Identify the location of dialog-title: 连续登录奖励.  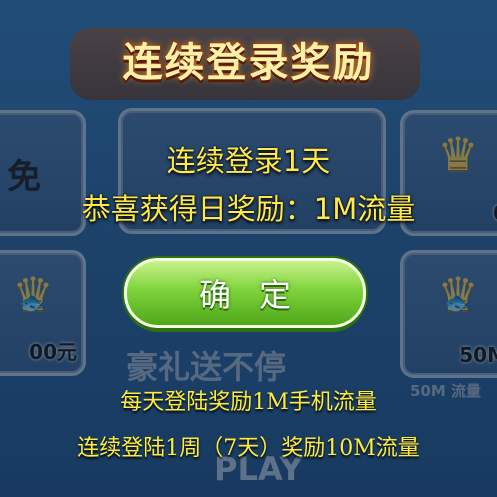
(248, 63).